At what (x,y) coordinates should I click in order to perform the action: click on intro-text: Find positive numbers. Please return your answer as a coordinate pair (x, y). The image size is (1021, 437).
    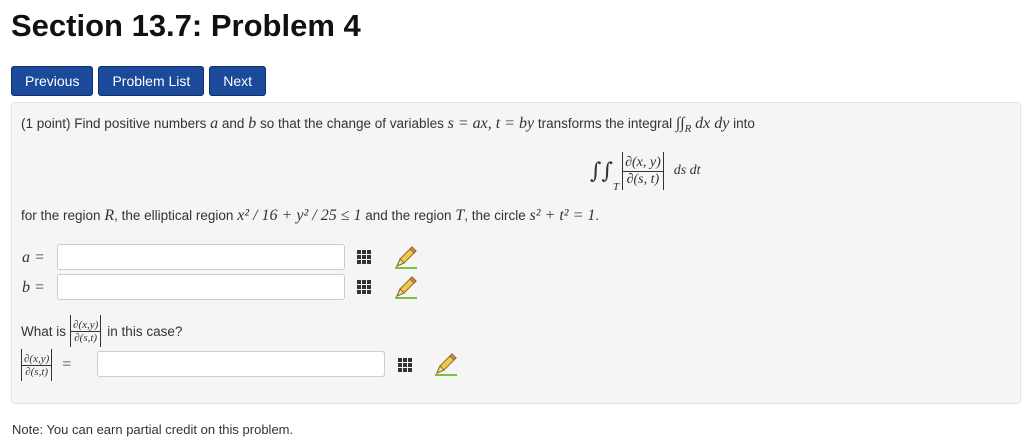
    Looking at the image, I should click on (140, 123).